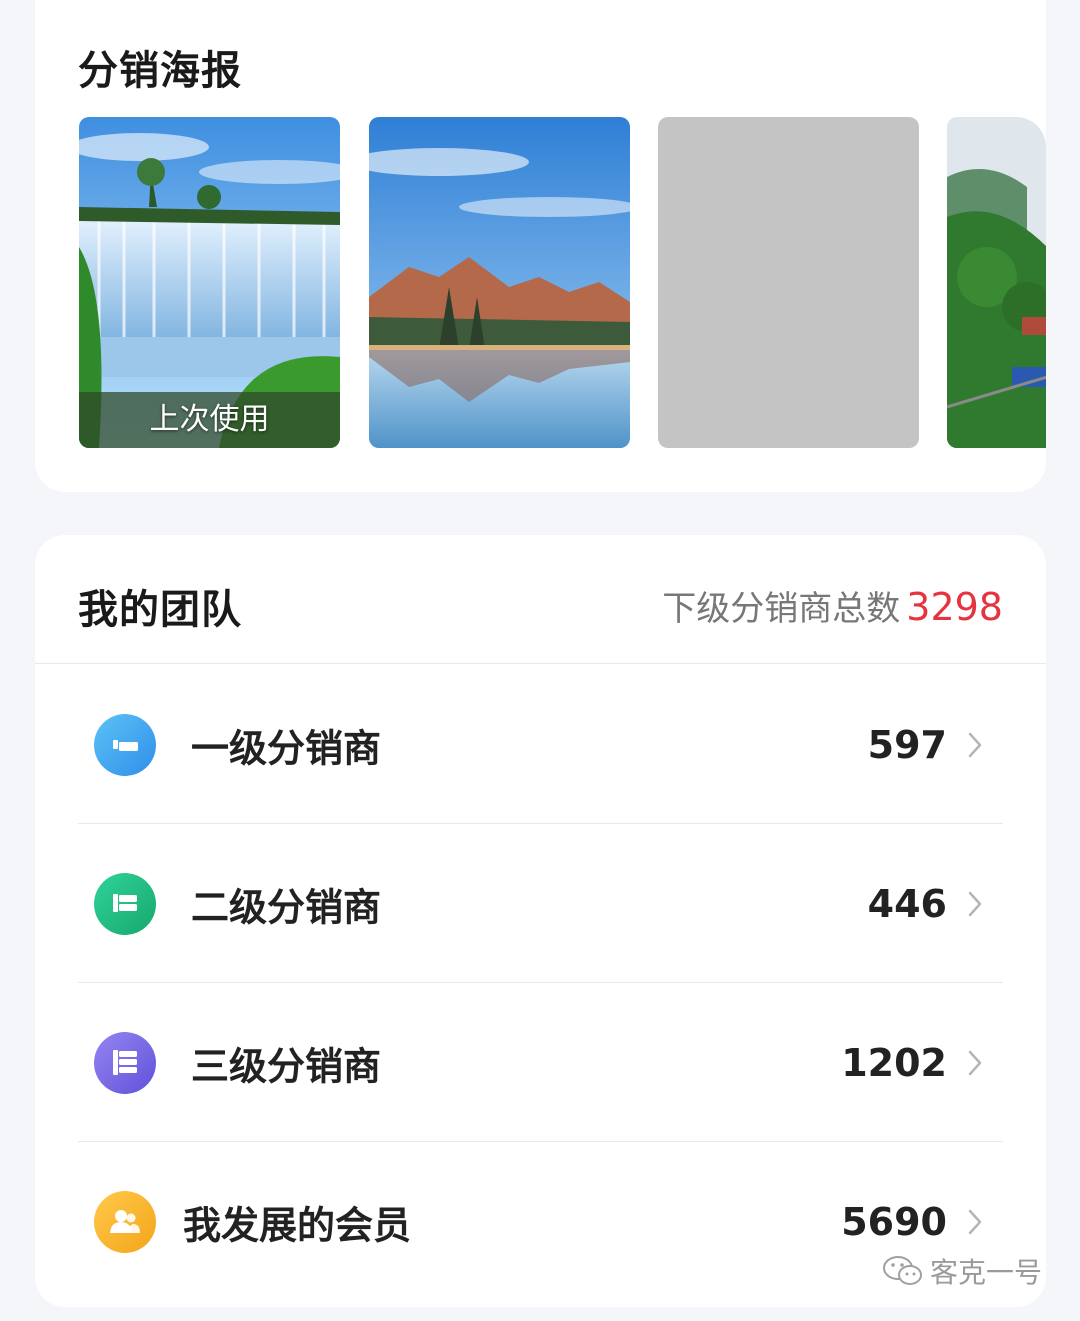 This screenshot has height=1321, width=1080. What do you see at coordinates (125, 1063) in the screenshot?
I see `level-3-icon` at bounding box center [125, 1063].